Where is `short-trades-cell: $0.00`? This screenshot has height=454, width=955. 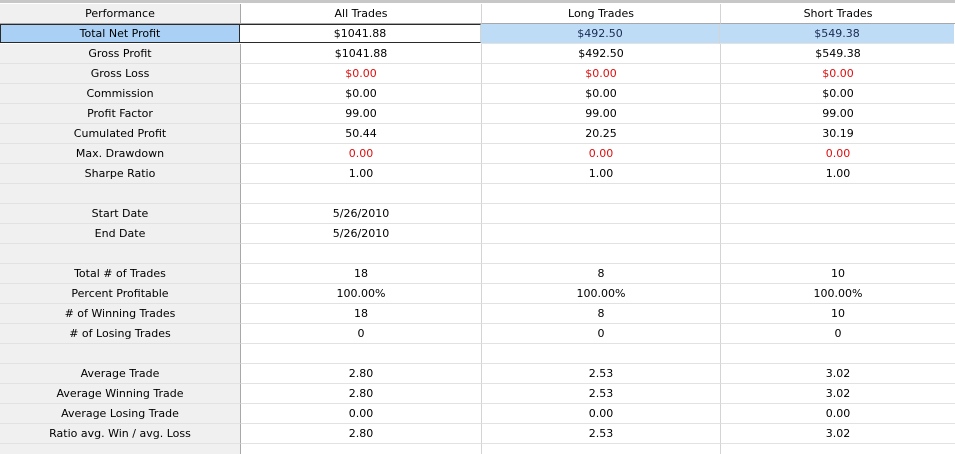 short-trades-cell: $0.00 is located at coordinates (838, 94).